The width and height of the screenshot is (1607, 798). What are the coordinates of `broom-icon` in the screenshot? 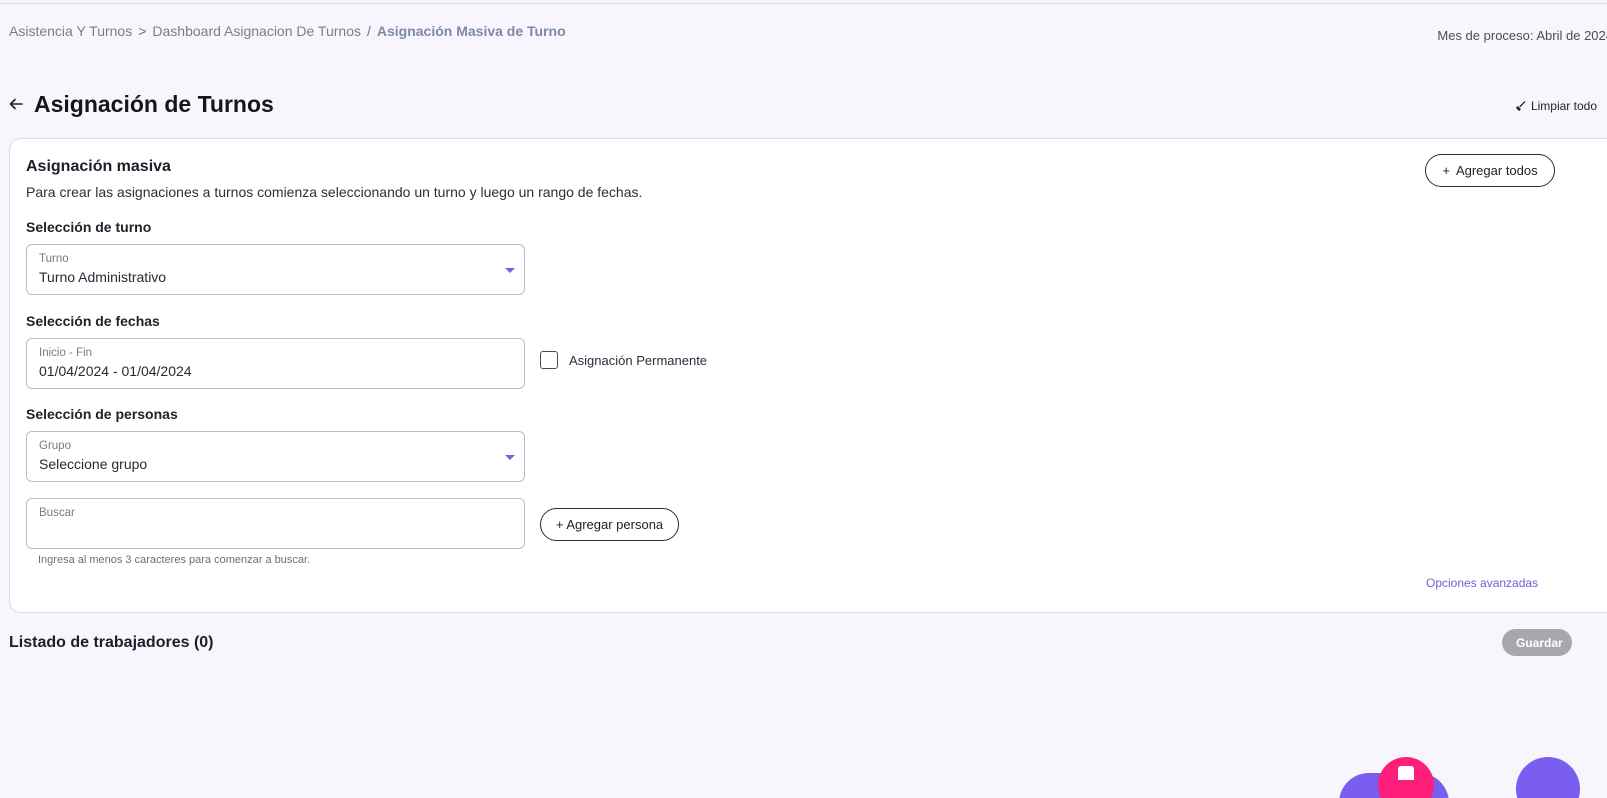 It's located at (1520, 105).